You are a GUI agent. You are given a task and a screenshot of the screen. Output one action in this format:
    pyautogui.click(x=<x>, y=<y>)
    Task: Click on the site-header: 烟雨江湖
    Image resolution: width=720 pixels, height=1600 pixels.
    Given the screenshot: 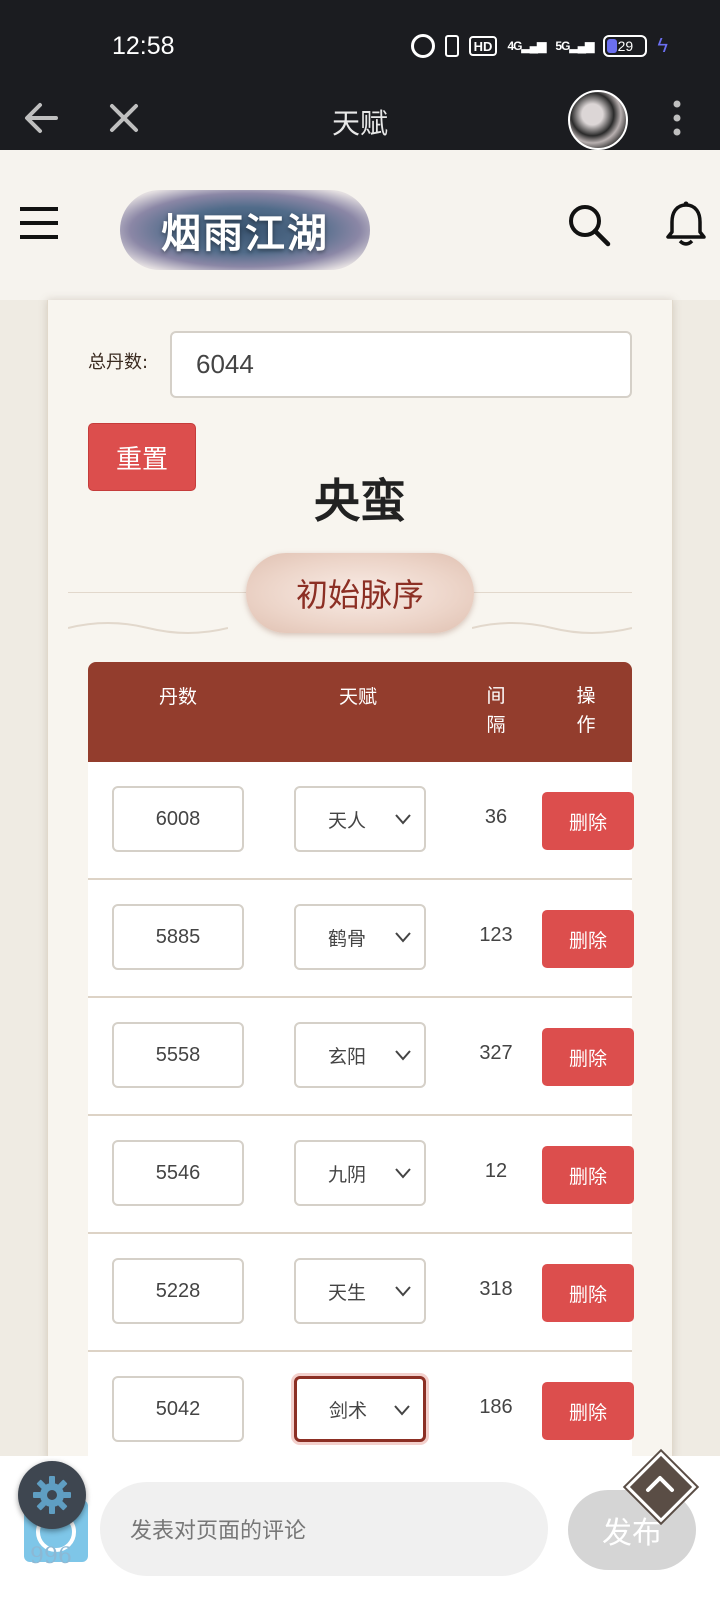 What is the action you would take?
    pyautogui.click(x=360, y=225)
    